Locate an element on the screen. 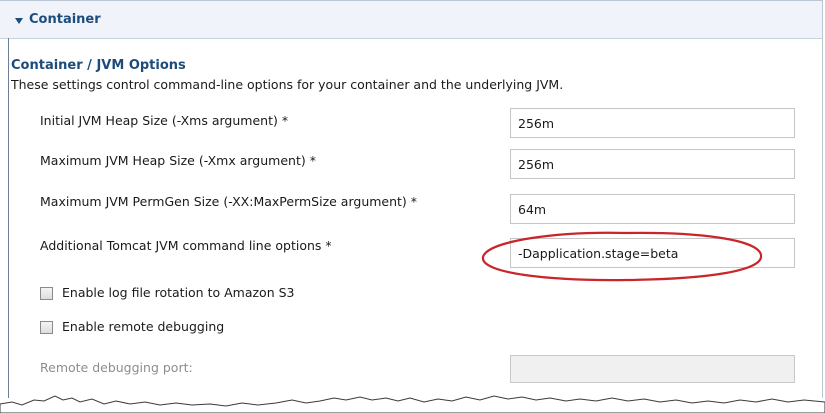 The image size is (825, 413). max-heap-input is located at coordinates (652, 164).